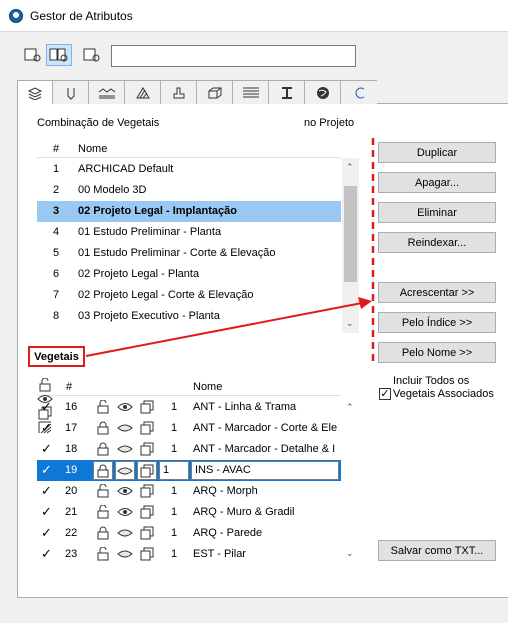  I want to click on column-header-num: #, so click(69, 387).